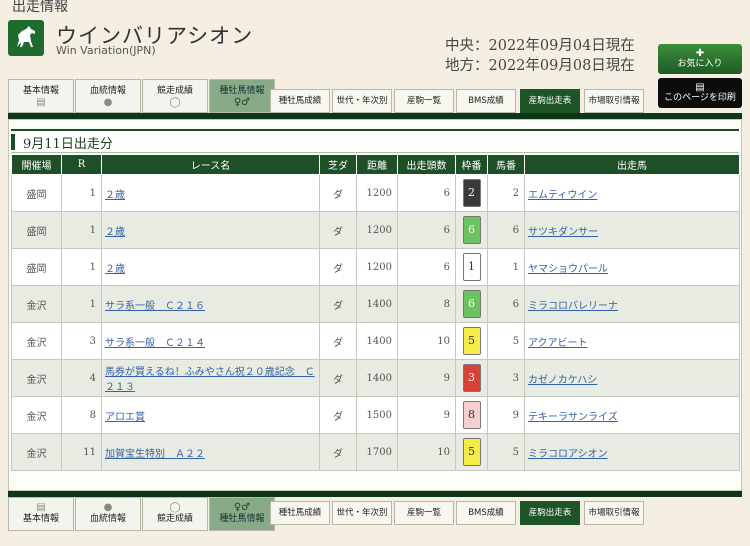  I want to click on table-row: 金沢 1 サラ系一般 Ｃ２１６ ダ 1400 8 6 6 ミラコロバレリーナ, so click(375, 304).